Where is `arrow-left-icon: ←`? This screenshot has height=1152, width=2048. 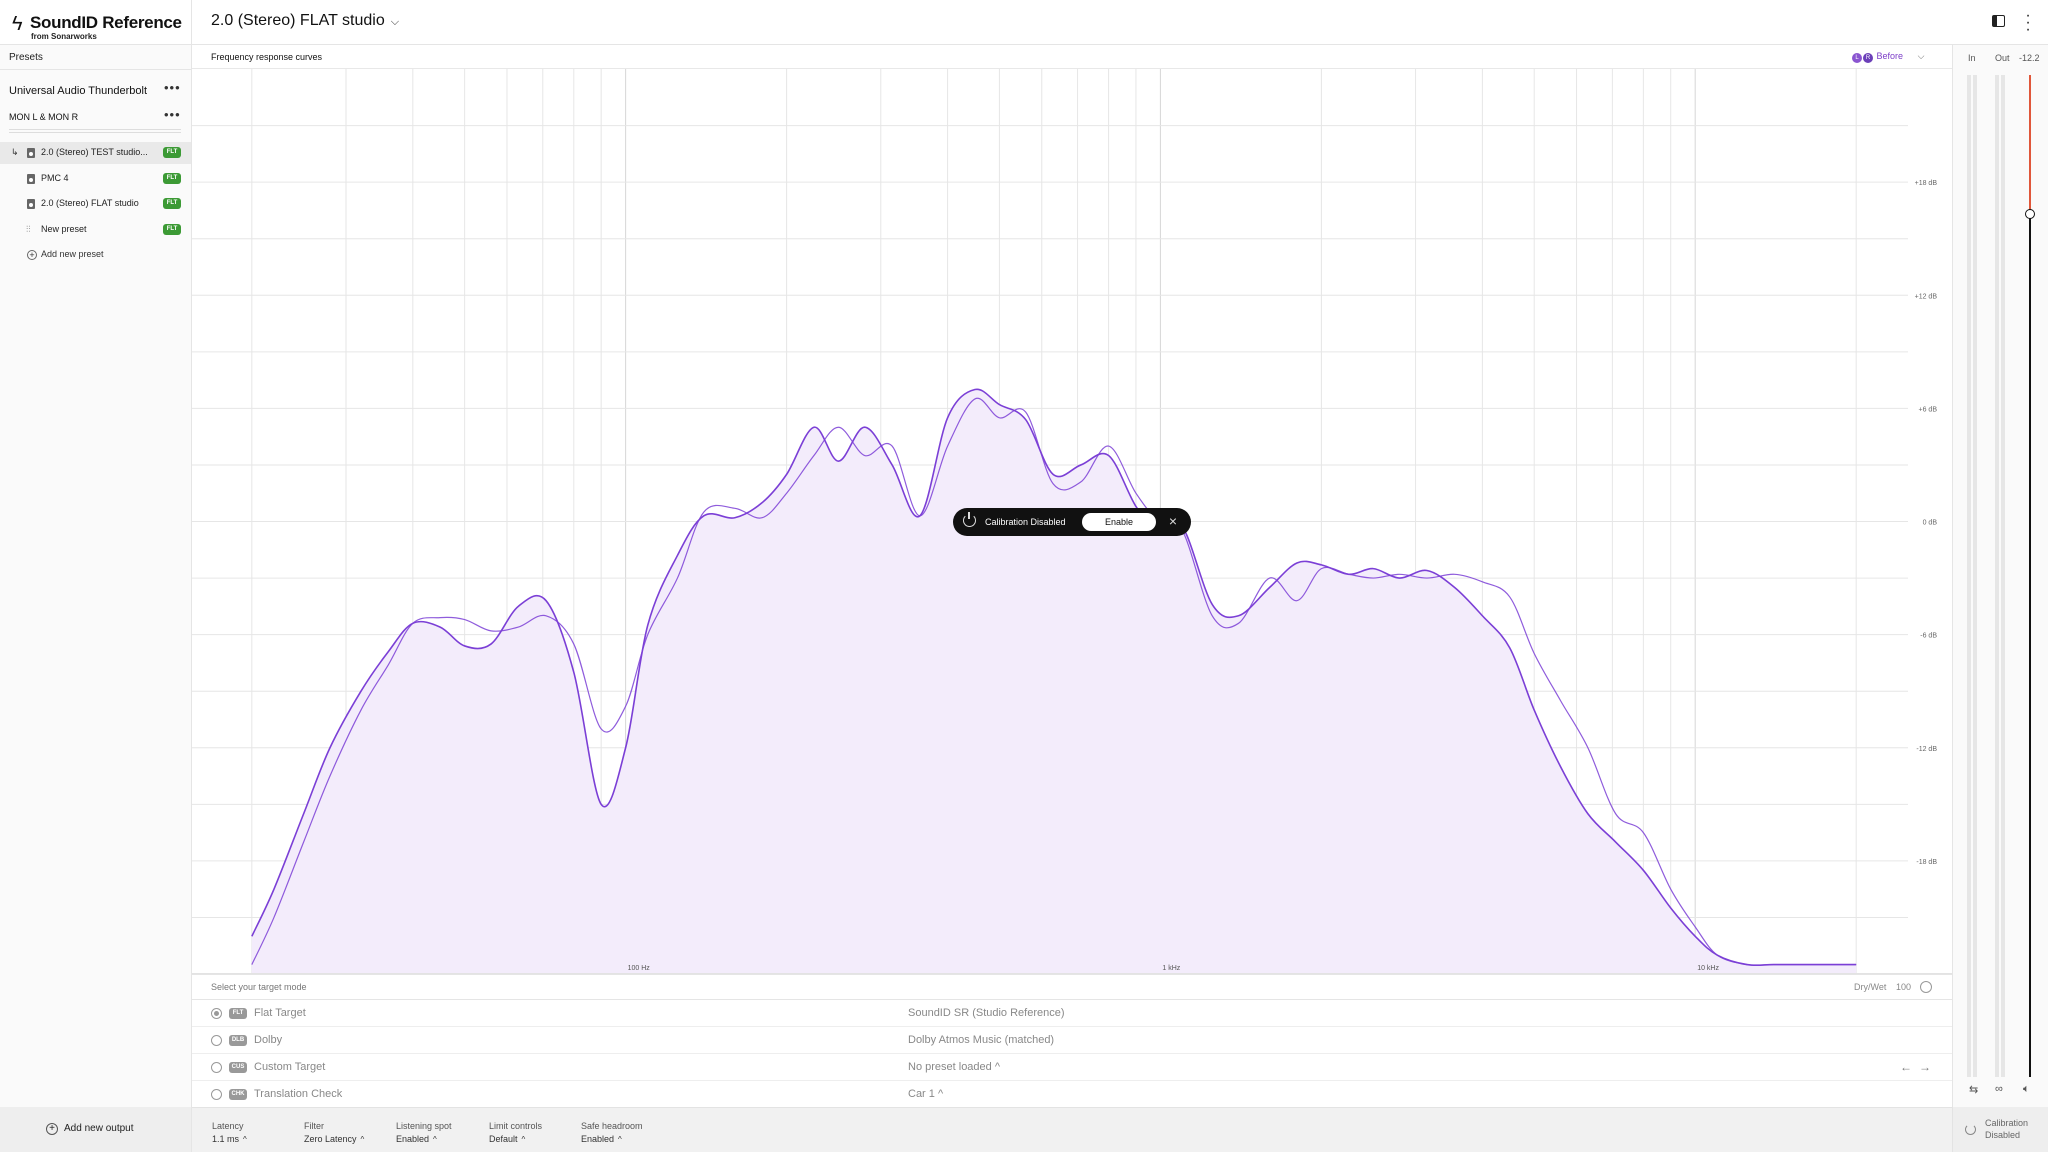
arrow-left-icon: ← is located at coordinates (1906, 1067).